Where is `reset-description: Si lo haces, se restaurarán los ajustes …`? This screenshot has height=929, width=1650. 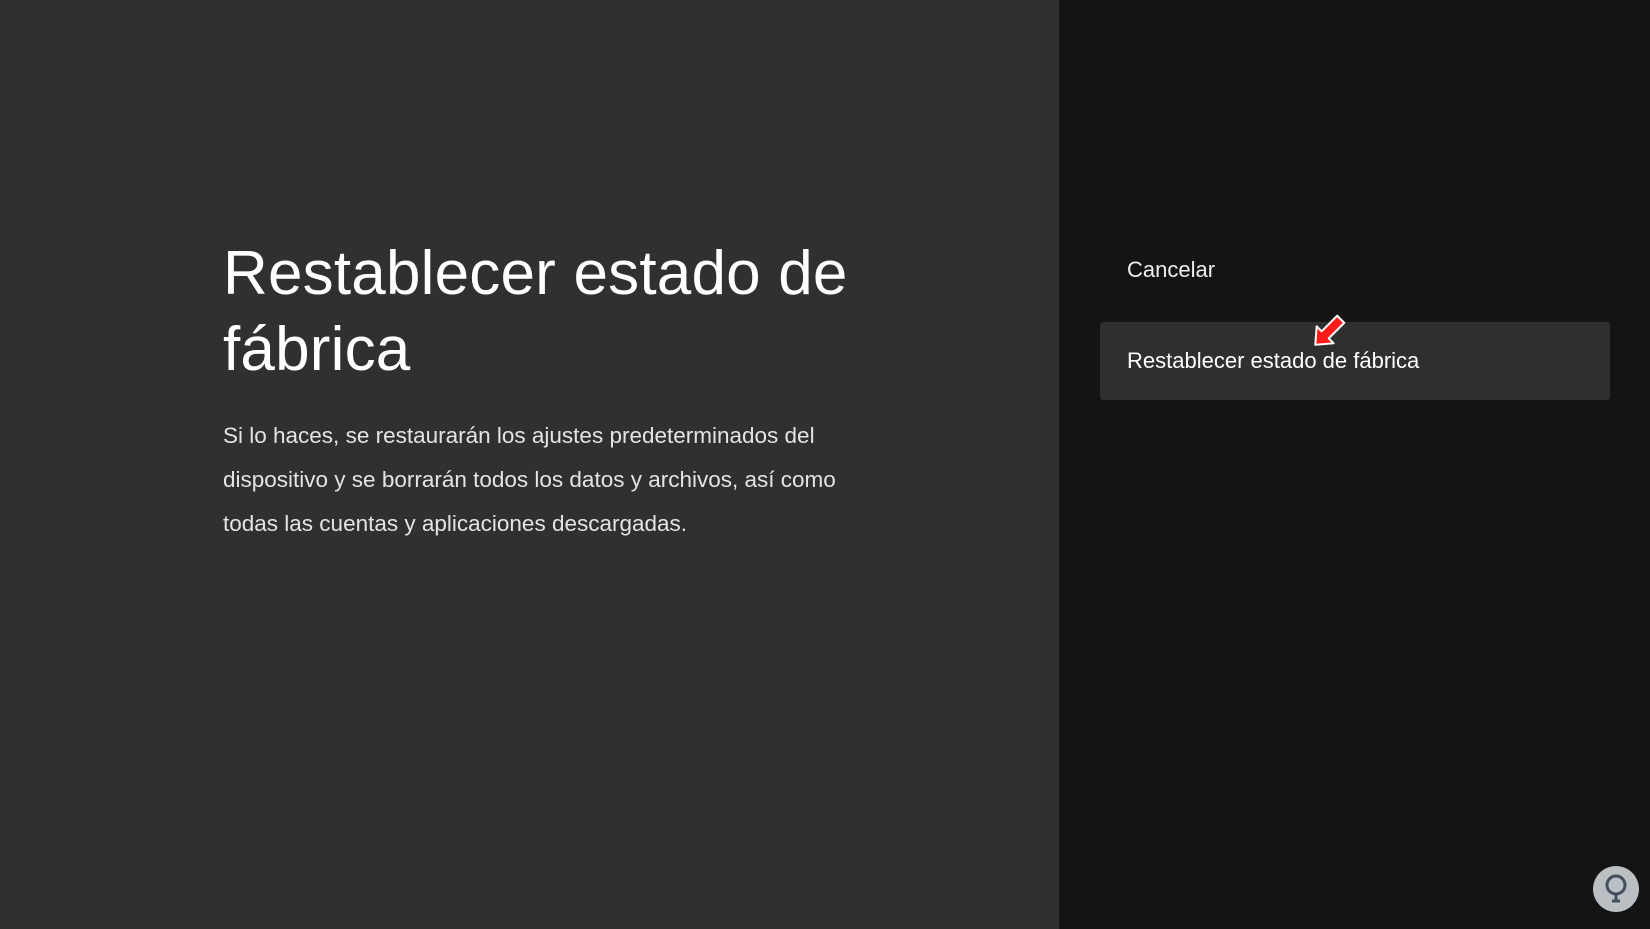 reset-description: Si lo haces, se restaurarán los ajustes … is located at coordinates (529, 479).